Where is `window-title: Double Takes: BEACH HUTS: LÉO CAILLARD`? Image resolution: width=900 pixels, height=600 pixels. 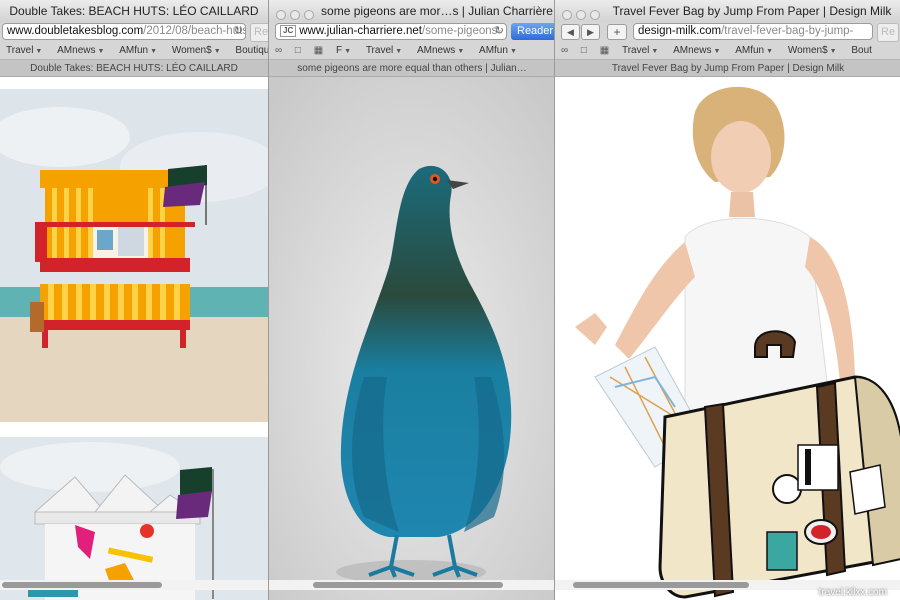 window-title: Double Takes: BEACH HUTS: LÉO CAILLARD is located at coordinates (134, 11).